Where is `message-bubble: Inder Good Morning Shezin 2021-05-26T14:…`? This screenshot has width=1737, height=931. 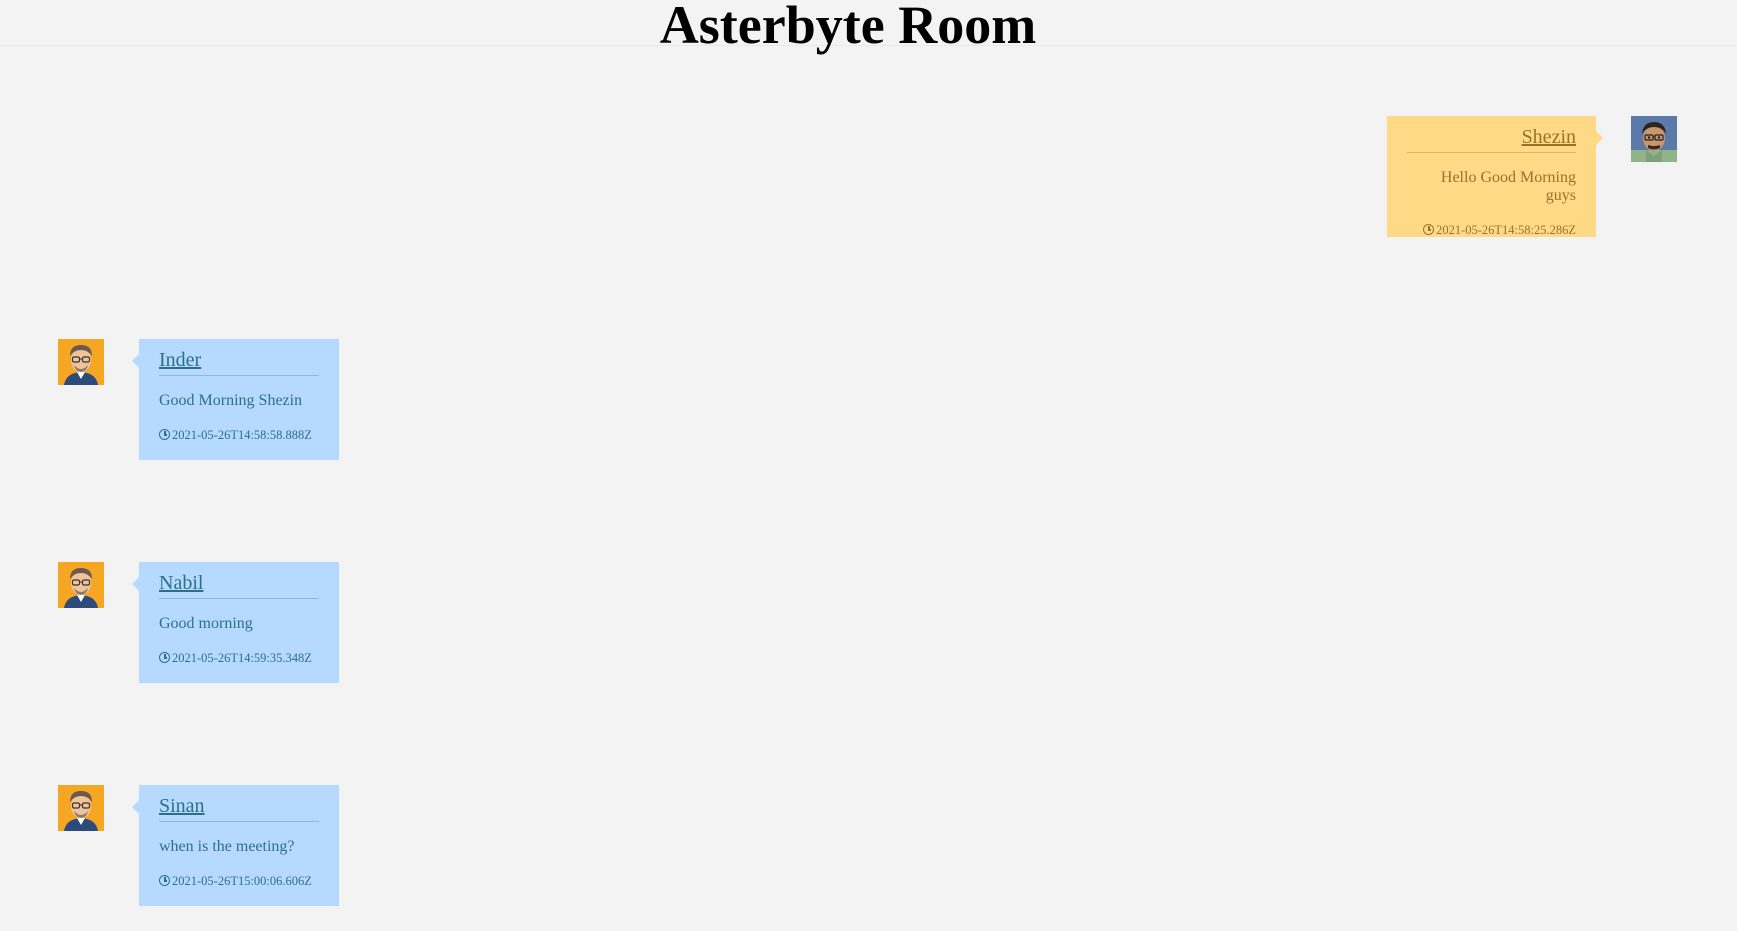 message-bubble: Inder Good Morning Shezin 2021-05-26T14:… is located at coordinates (235, 399).